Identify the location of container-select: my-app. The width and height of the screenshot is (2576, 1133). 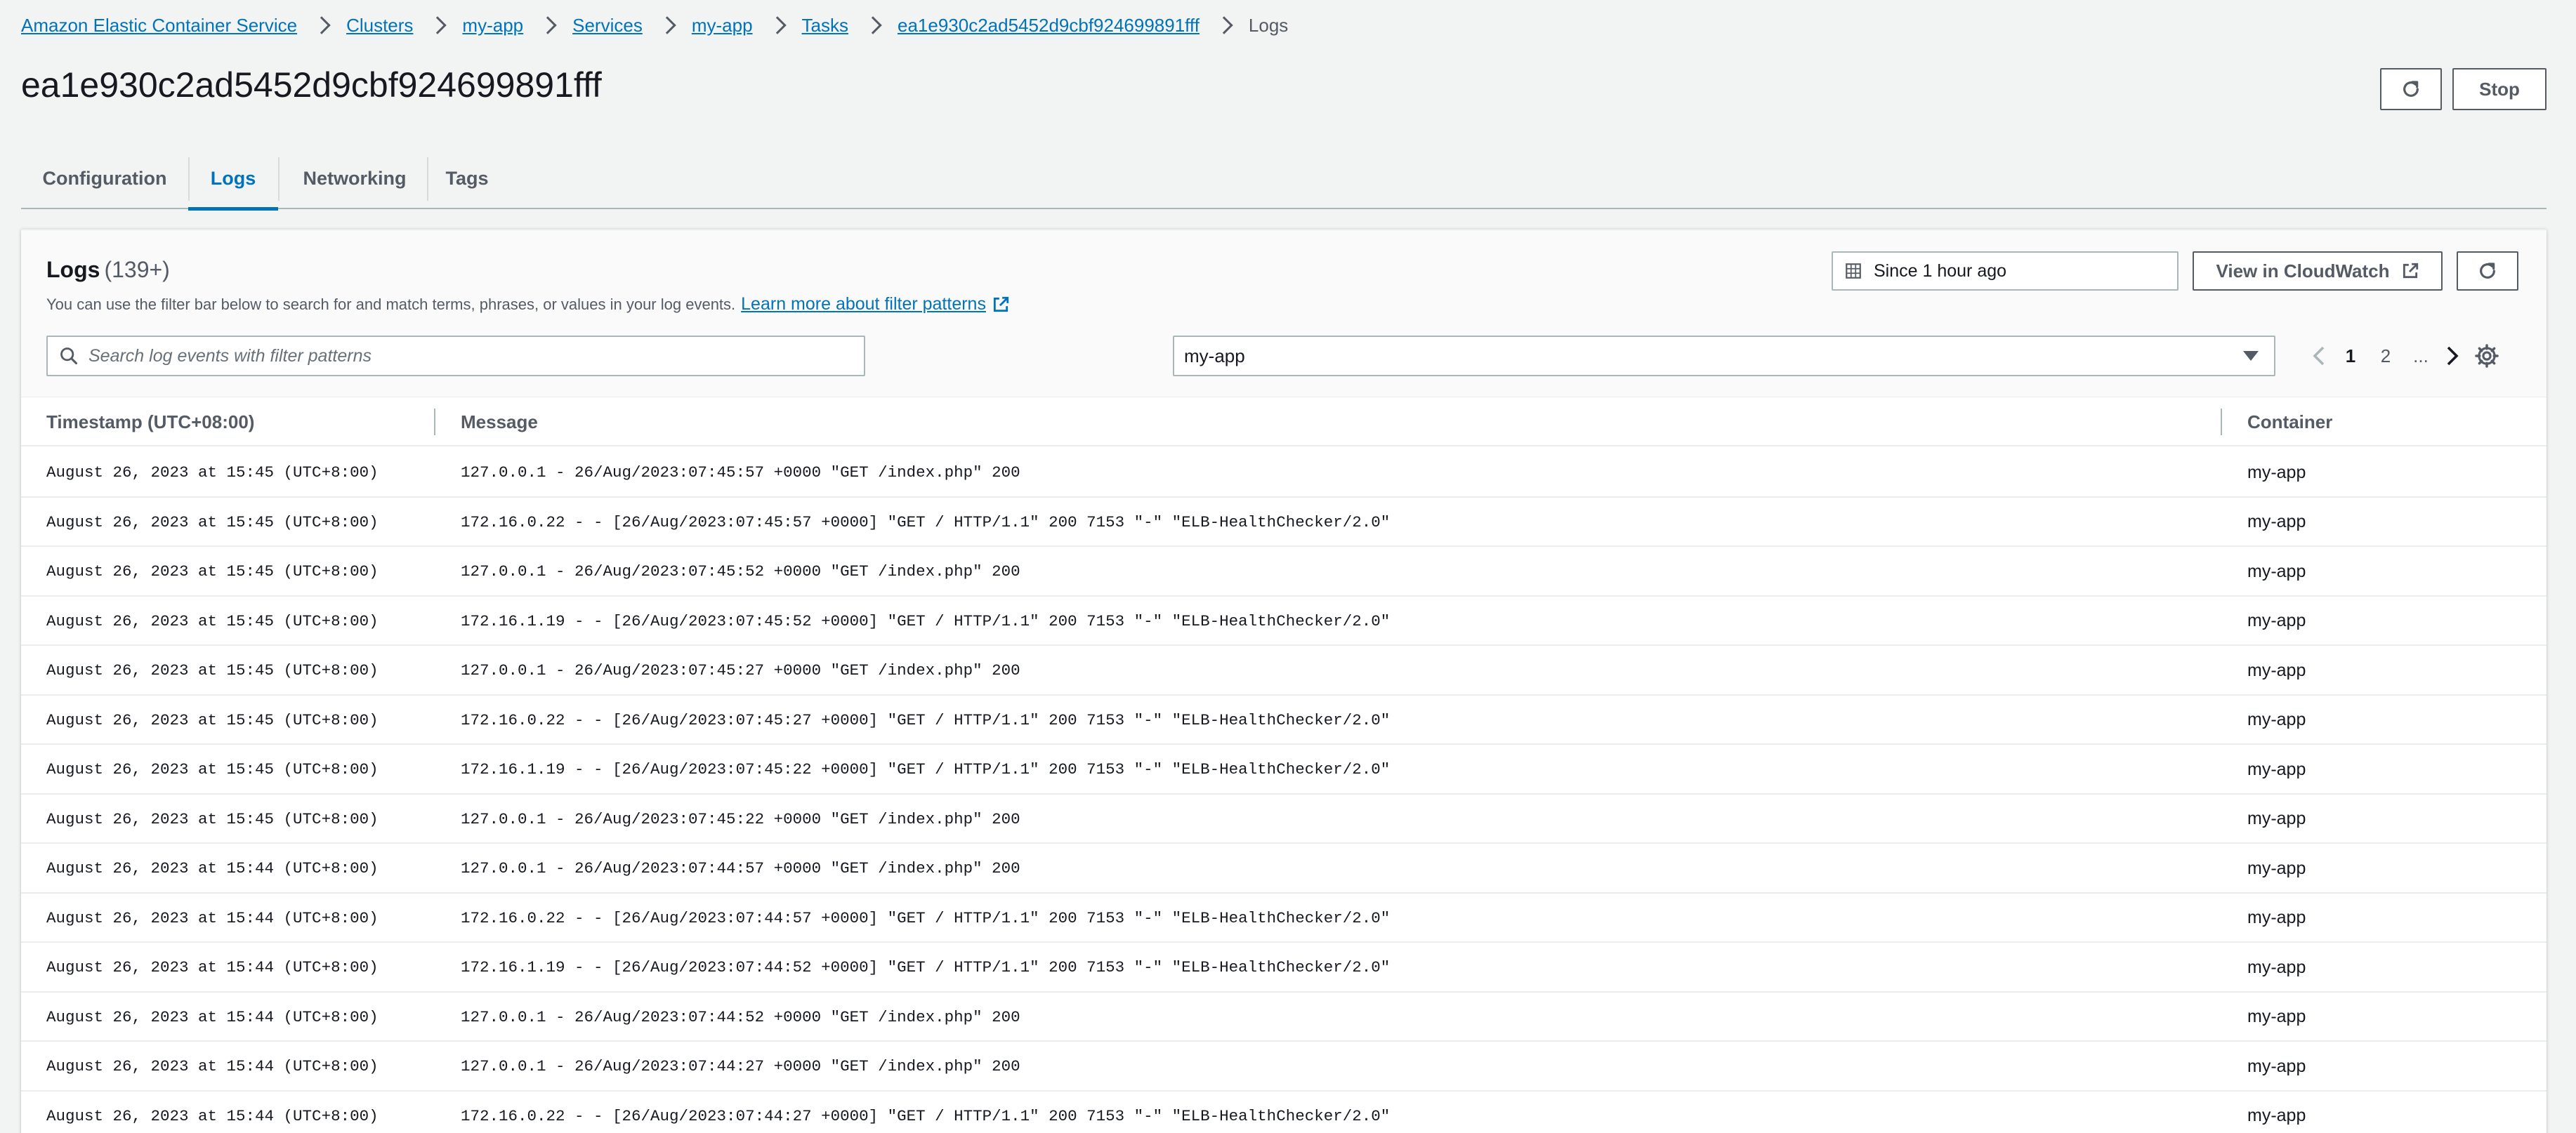
(1724, 356).